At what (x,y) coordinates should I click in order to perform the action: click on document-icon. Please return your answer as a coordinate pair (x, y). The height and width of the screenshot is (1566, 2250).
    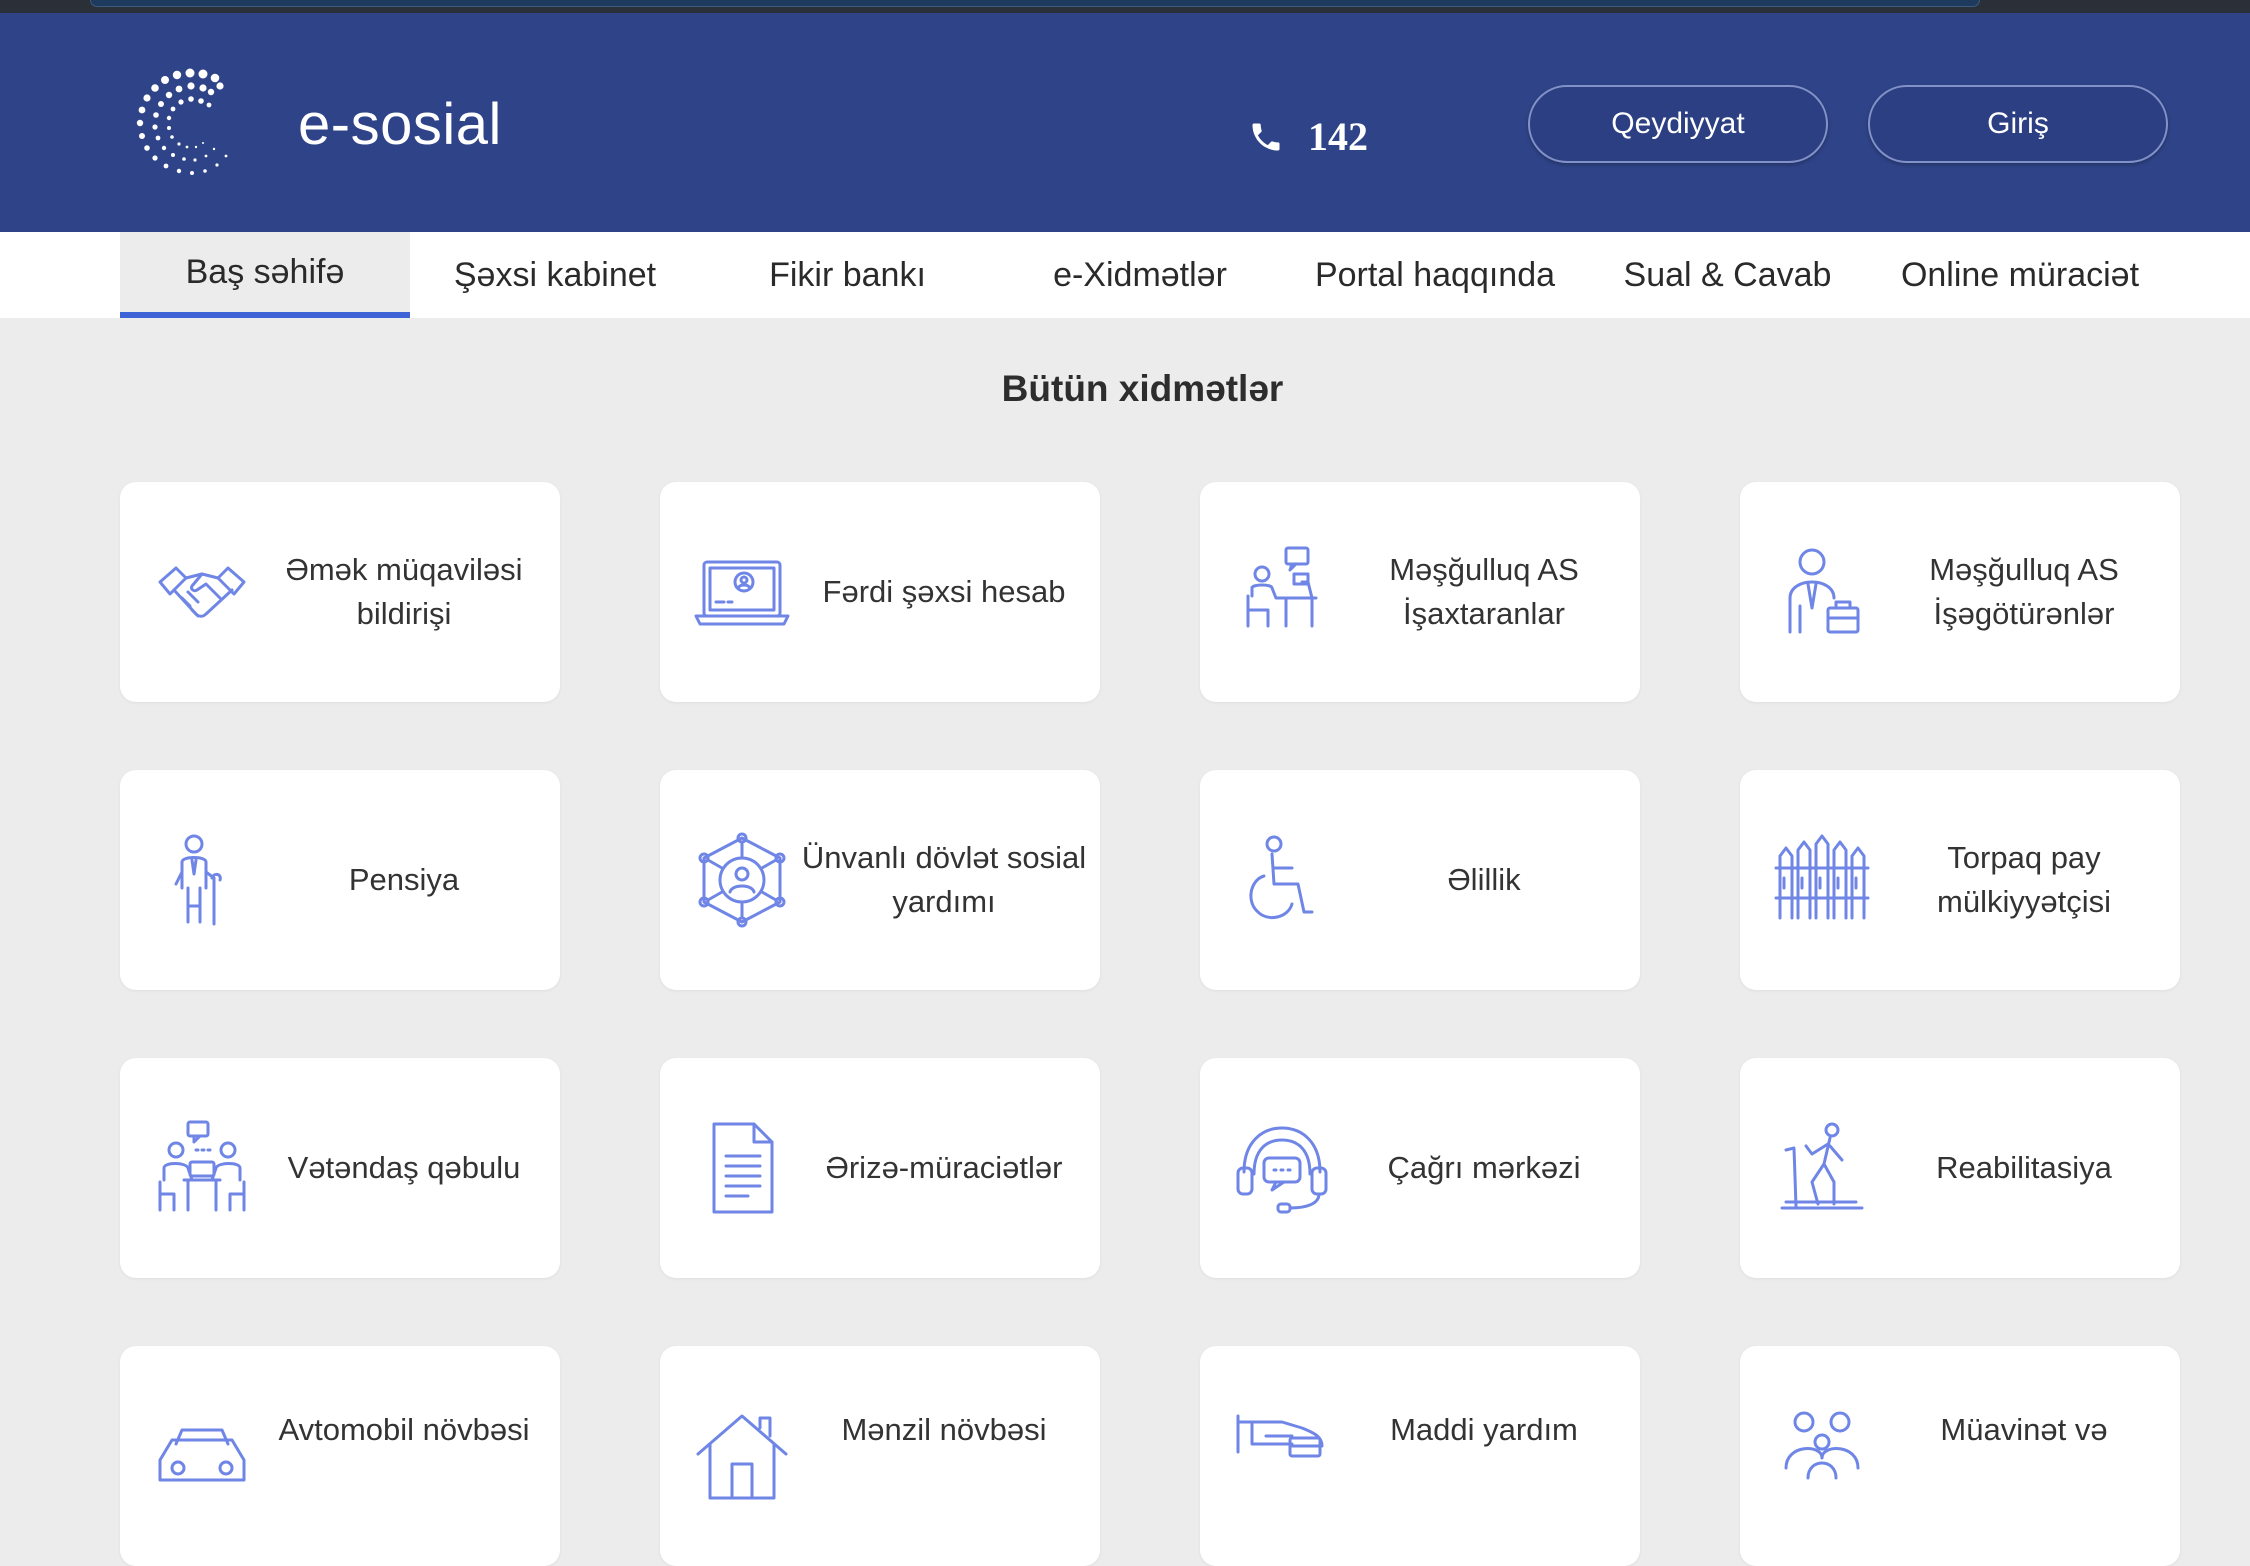
    Looking at the image, I should click on (743, 1168).